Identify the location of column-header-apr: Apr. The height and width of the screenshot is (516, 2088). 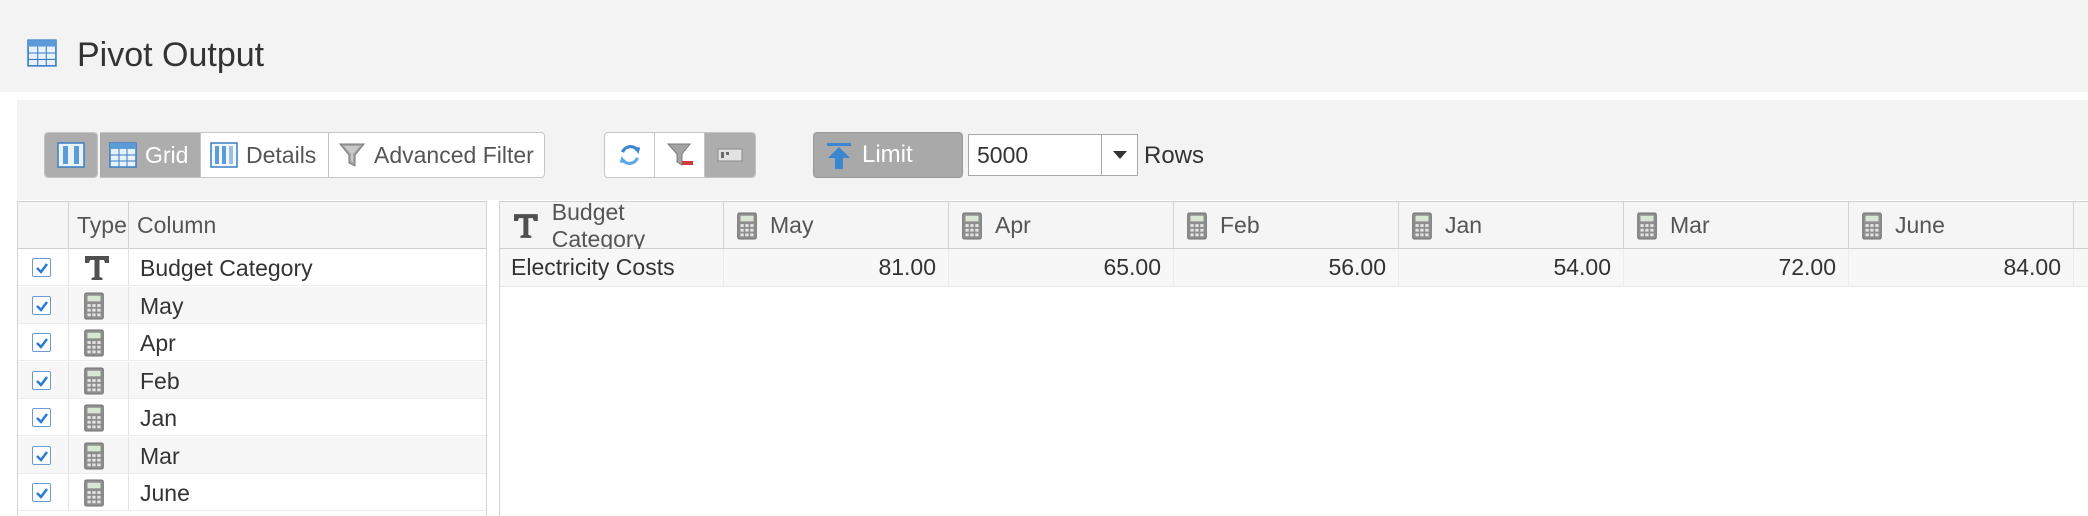
(1061, 225).